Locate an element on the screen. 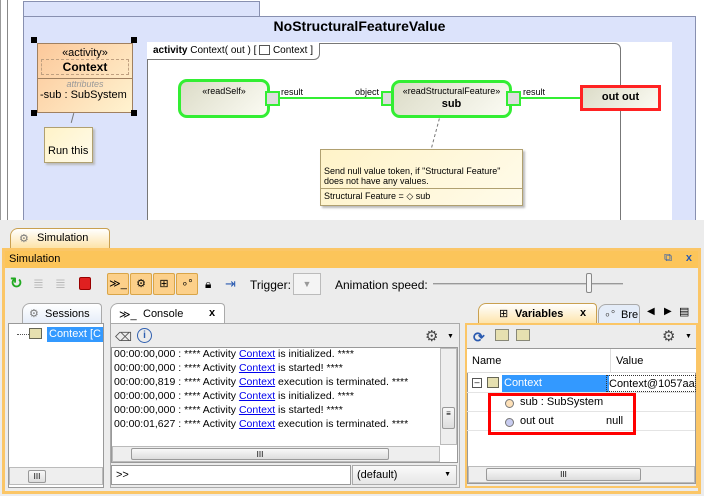 The image size is (704, 496). note-run-this: Run this is located at coordinates (68, 145).